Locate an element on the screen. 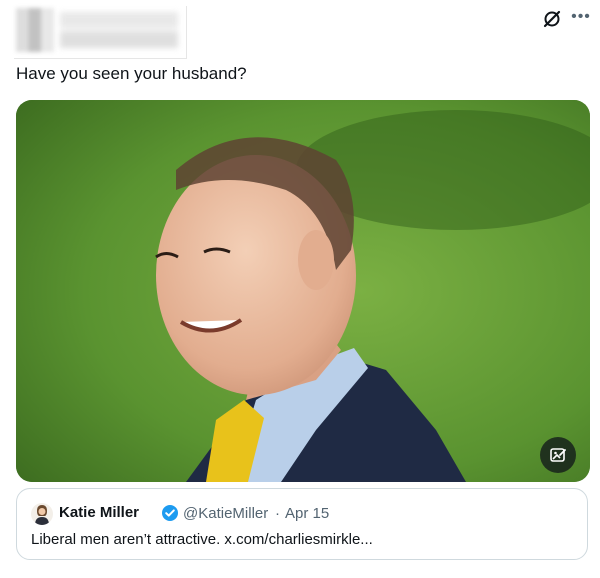 Image resolution: width=600 pixels, height=578 pixels. quoted-author-name: Katie Miller is located at coordinates (99, 512).